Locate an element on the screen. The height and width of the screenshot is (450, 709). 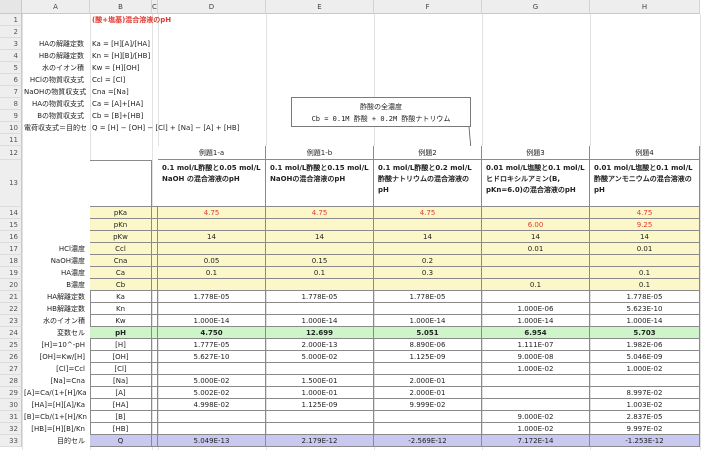
row-label: HCl濃度 is located at coordinates (54, 249).